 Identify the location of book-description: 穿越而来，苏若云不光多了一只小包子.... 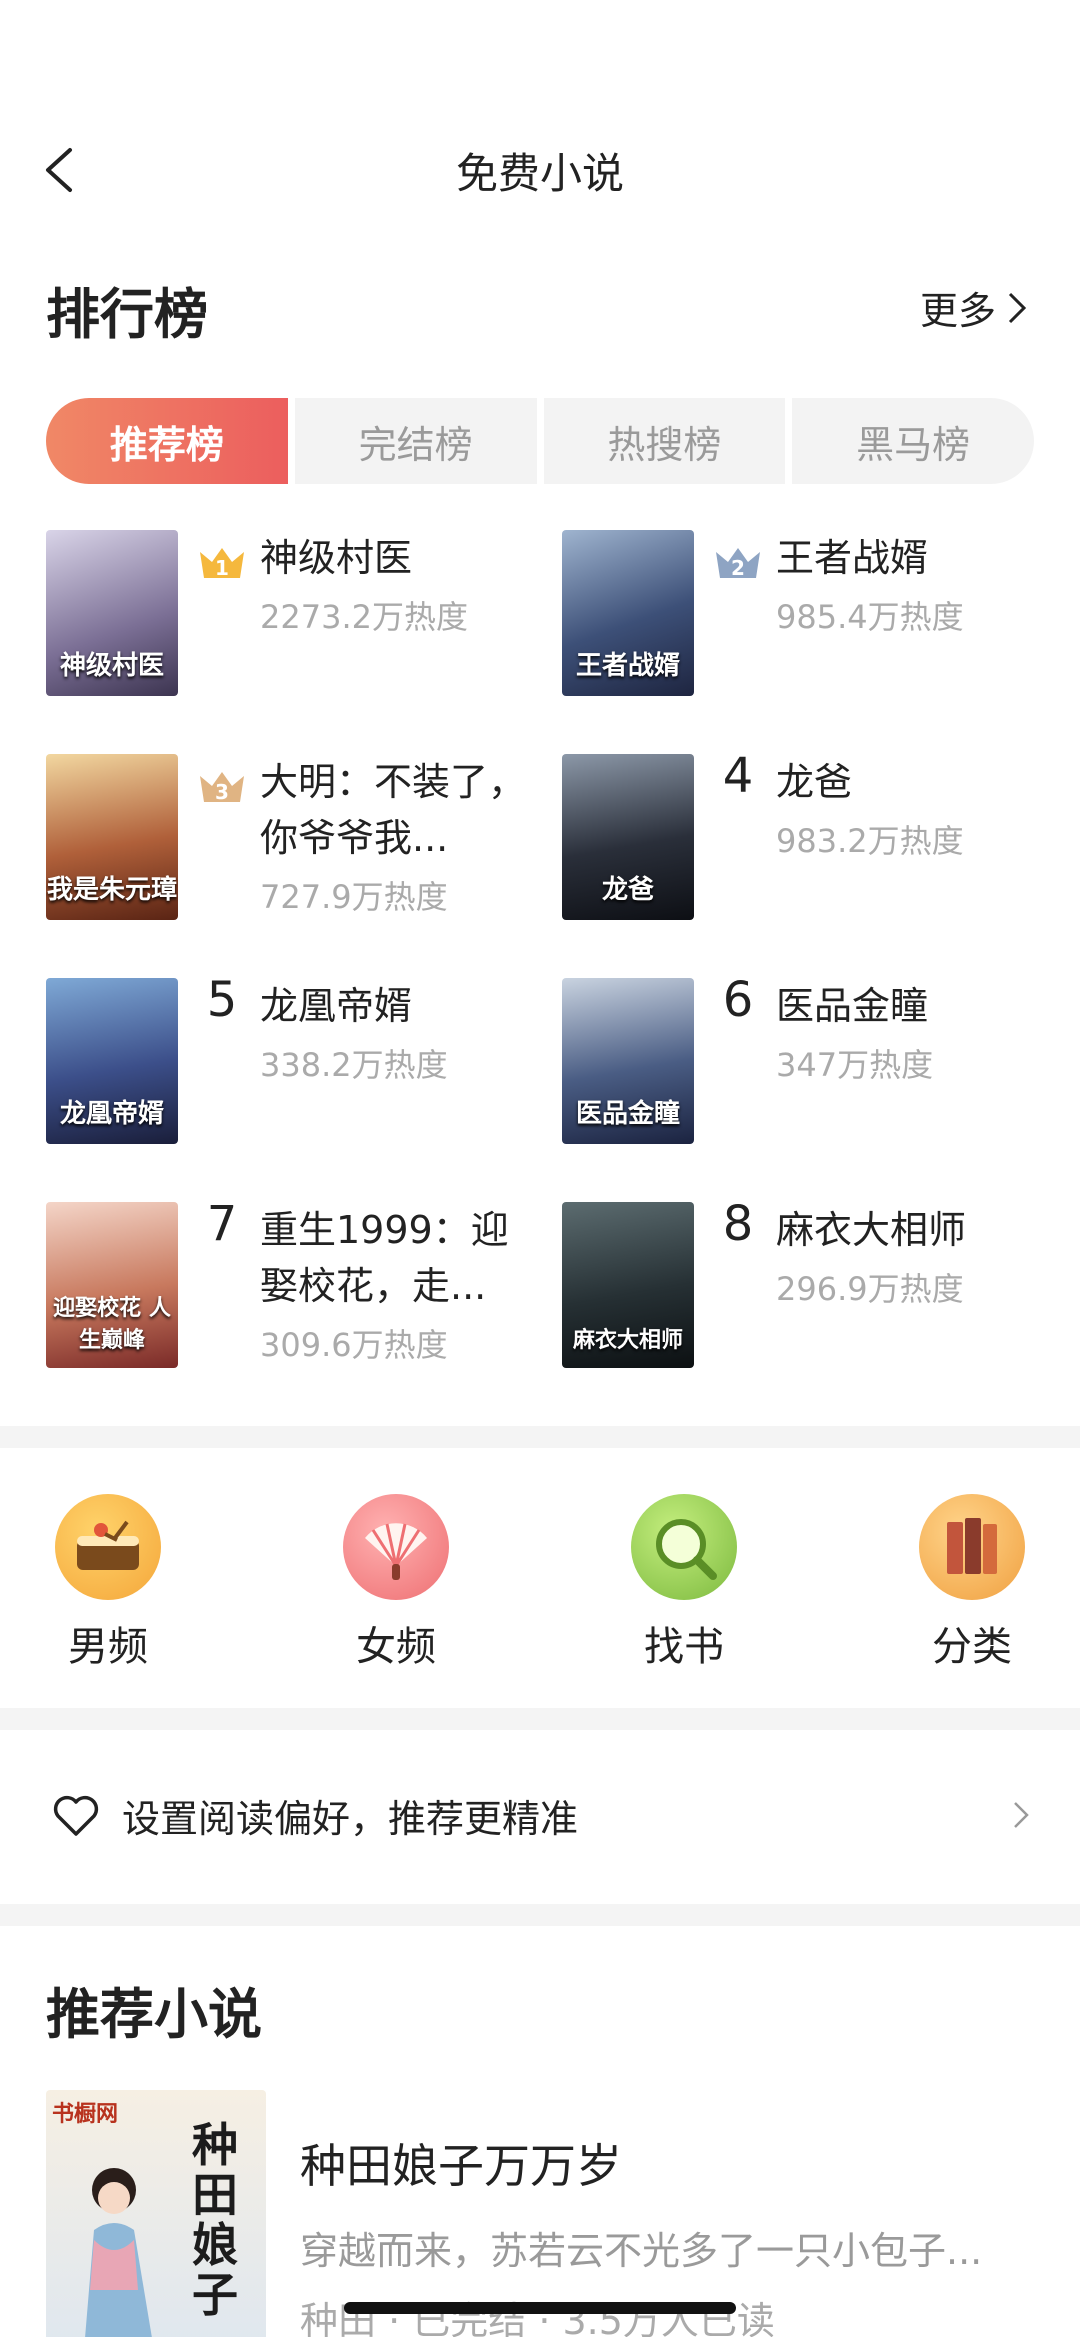
(641, 2251).